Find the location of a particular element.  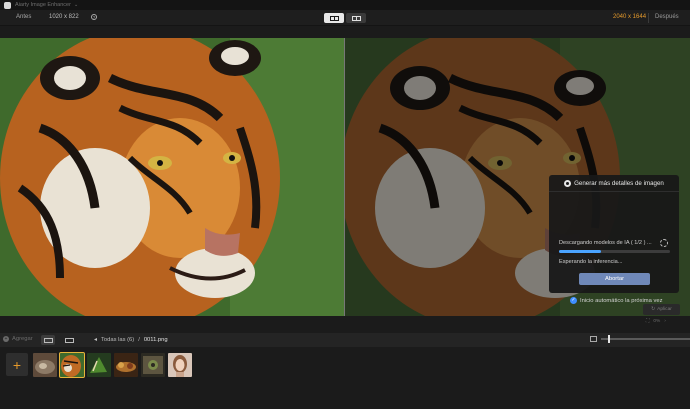

thumbnail-size-slider is located at coordinates (640, 339).